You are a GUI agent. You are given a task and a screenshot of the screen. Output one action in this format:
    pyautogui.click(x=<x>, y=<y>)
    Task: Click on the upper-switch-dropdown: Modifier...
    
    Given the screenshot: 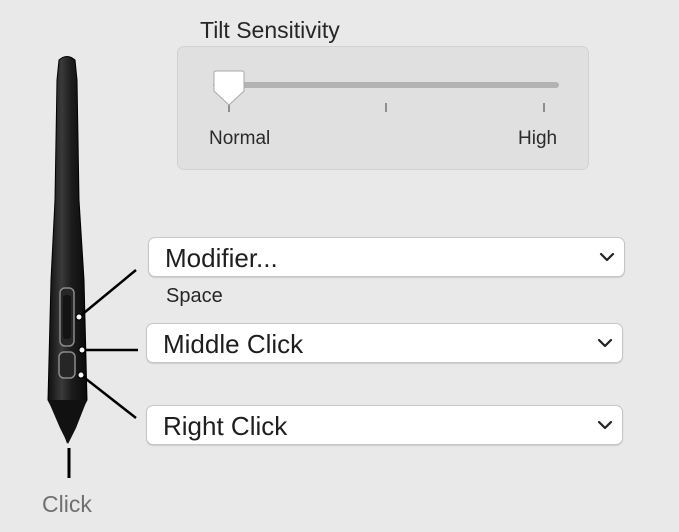 What is the action you would take?
    pyautogui.click(x=386, y=257)
    